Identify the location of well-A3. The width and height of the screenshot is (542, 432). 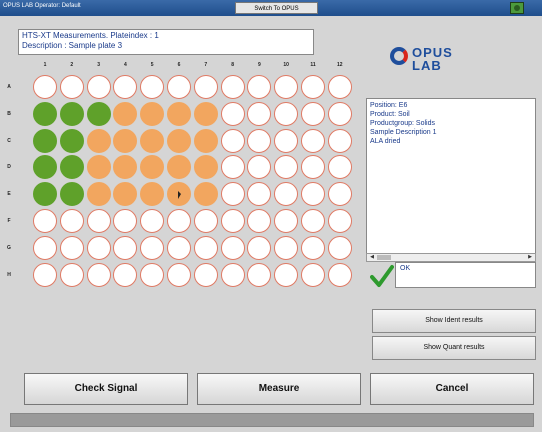
(98, 87).